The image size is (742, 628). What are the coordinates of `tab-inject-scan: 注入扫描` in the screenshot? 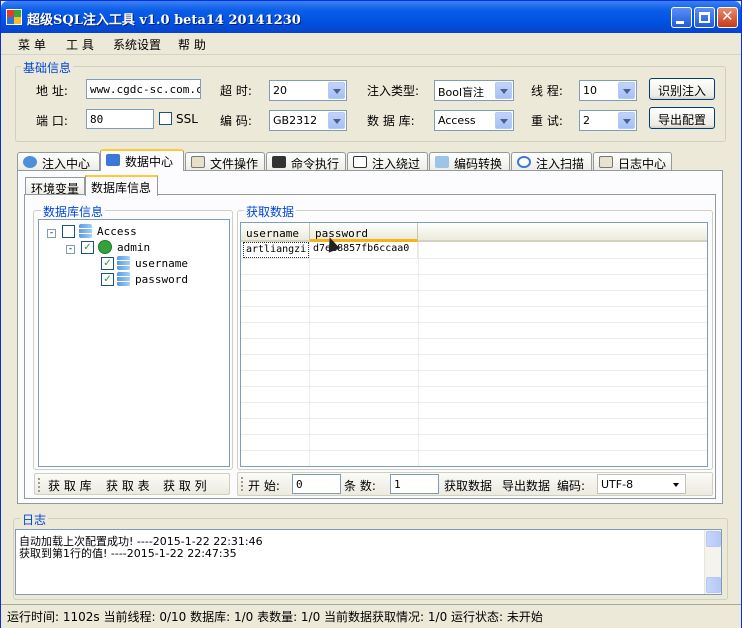 It's located at (551, 161).